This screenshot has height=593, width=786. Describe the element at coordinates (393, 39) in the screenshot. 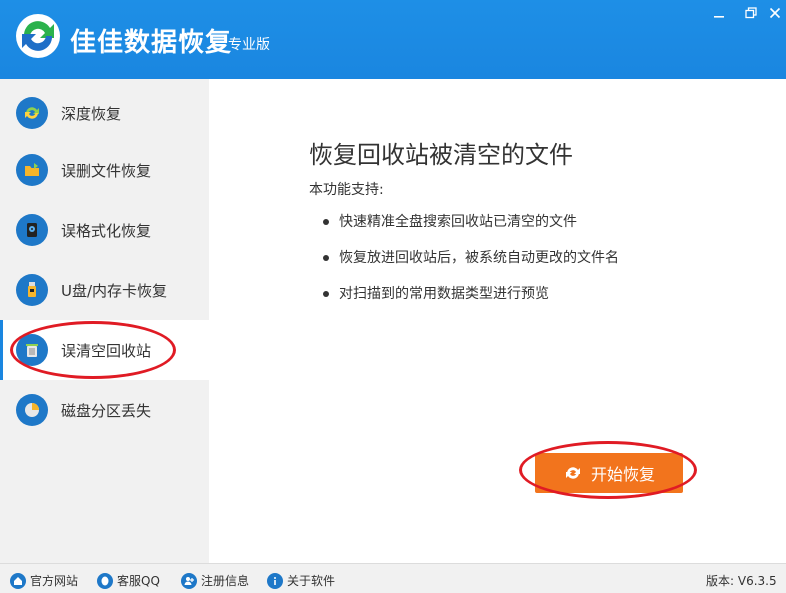

I see `title-bar: 佳佳数据恢复 专业版` at that location.